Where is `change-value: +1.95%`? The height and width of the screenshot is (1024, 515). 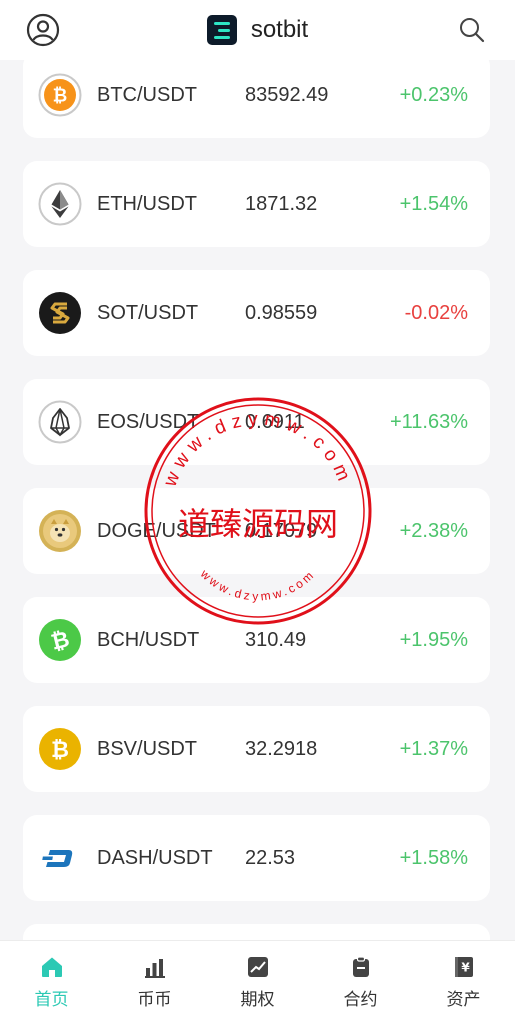 change-value: +1.95% is located at coordinates (433, 639).